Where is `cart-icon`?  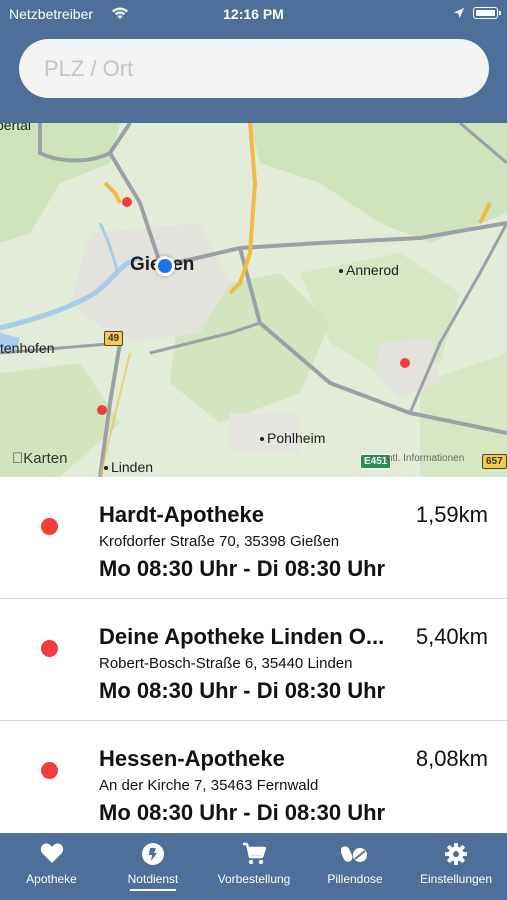 cart-icon is located at coordinates (254, 853).